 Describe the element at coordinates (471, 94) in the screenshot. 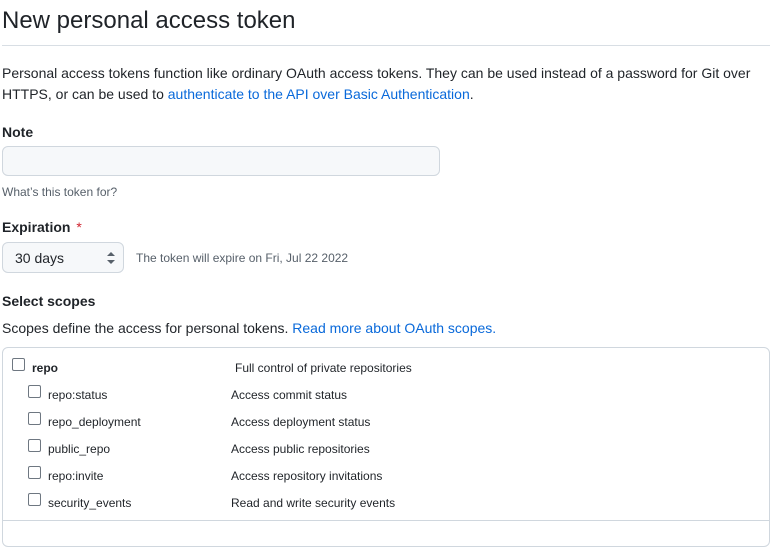

I see `intro-end: .` at that location.